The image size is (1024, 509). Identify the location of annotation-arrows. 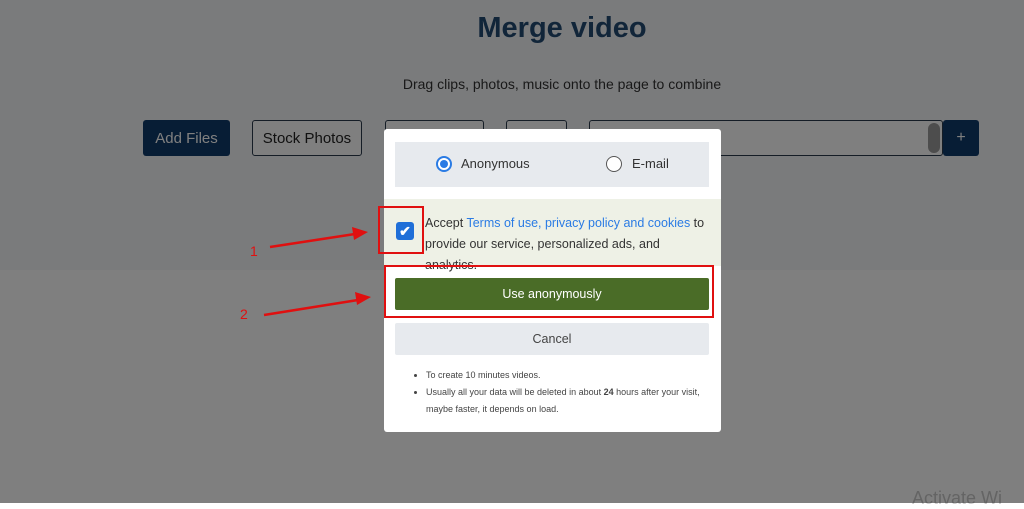
(317, 272).